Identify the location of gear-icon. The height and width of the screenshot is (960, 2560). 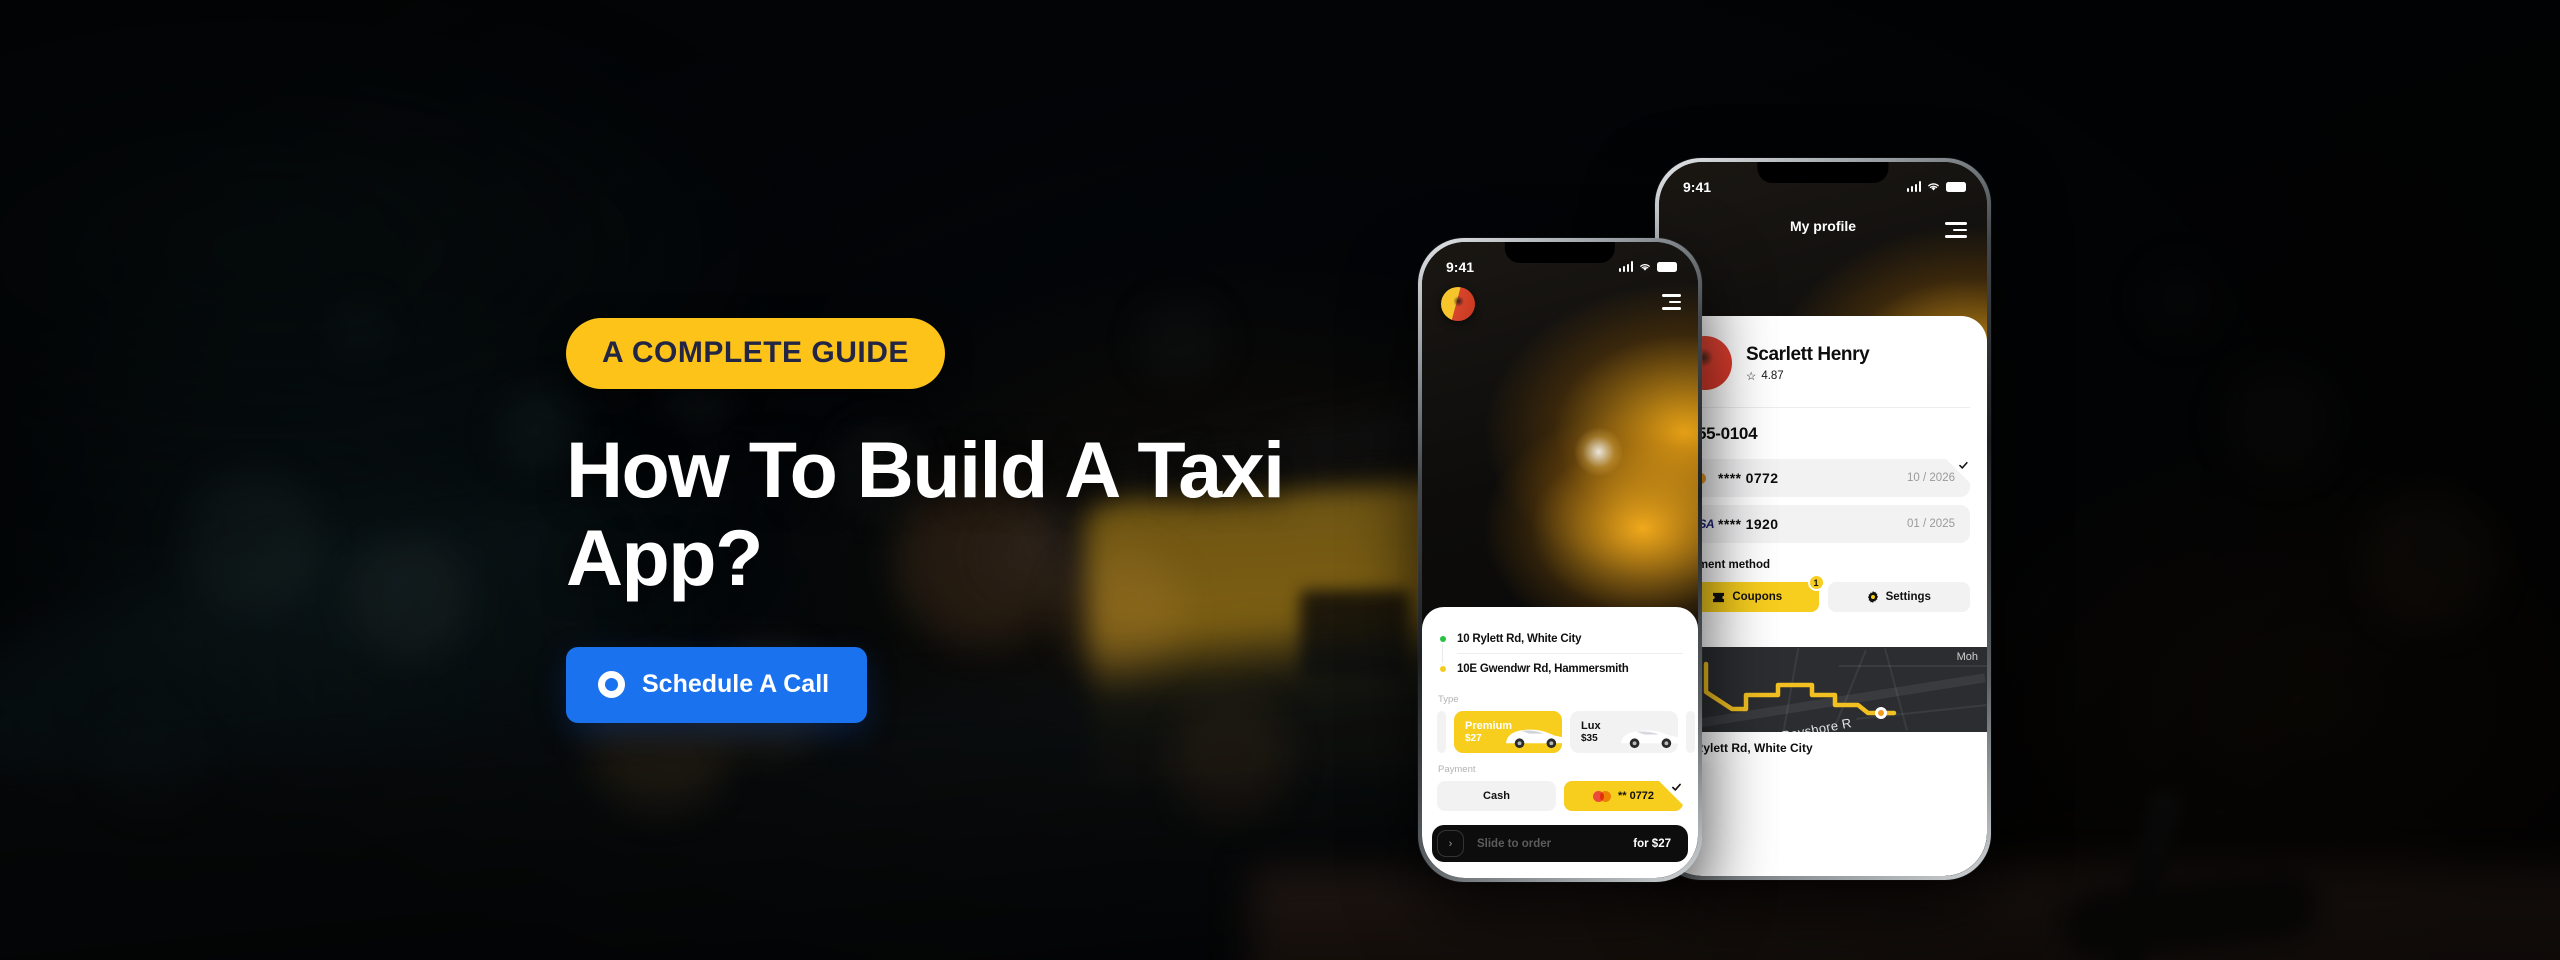
(1872, 597).